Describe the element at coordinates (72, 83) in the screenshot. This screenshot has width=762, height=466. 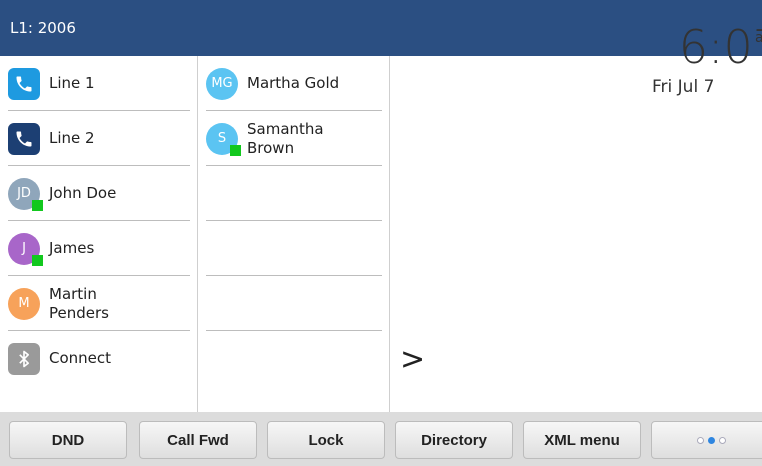
I see `key-label: Line 1` at that location.